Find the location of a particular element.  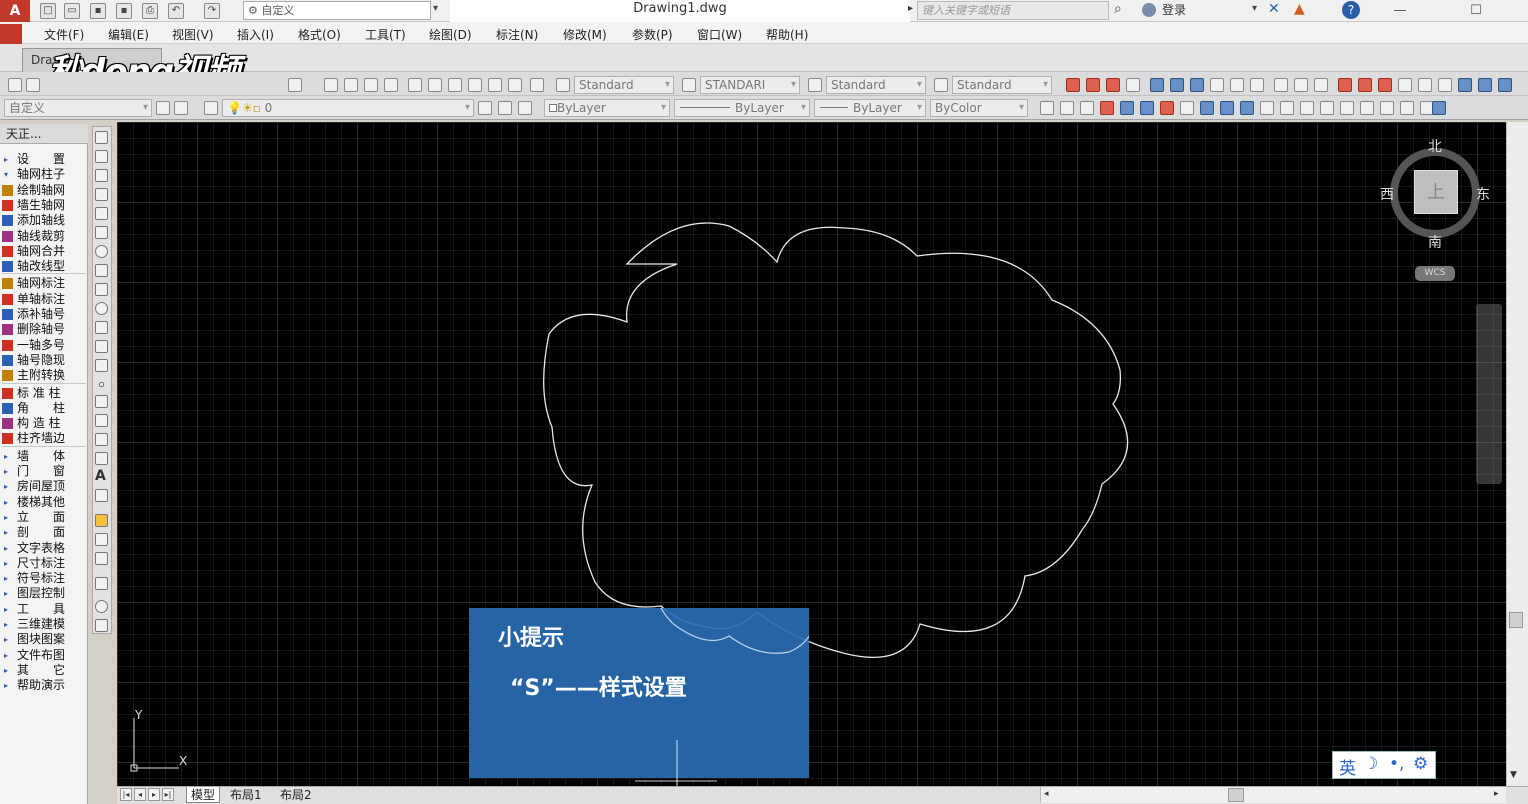

menu-file: 文件(F) is located at coordinates (64, 34).